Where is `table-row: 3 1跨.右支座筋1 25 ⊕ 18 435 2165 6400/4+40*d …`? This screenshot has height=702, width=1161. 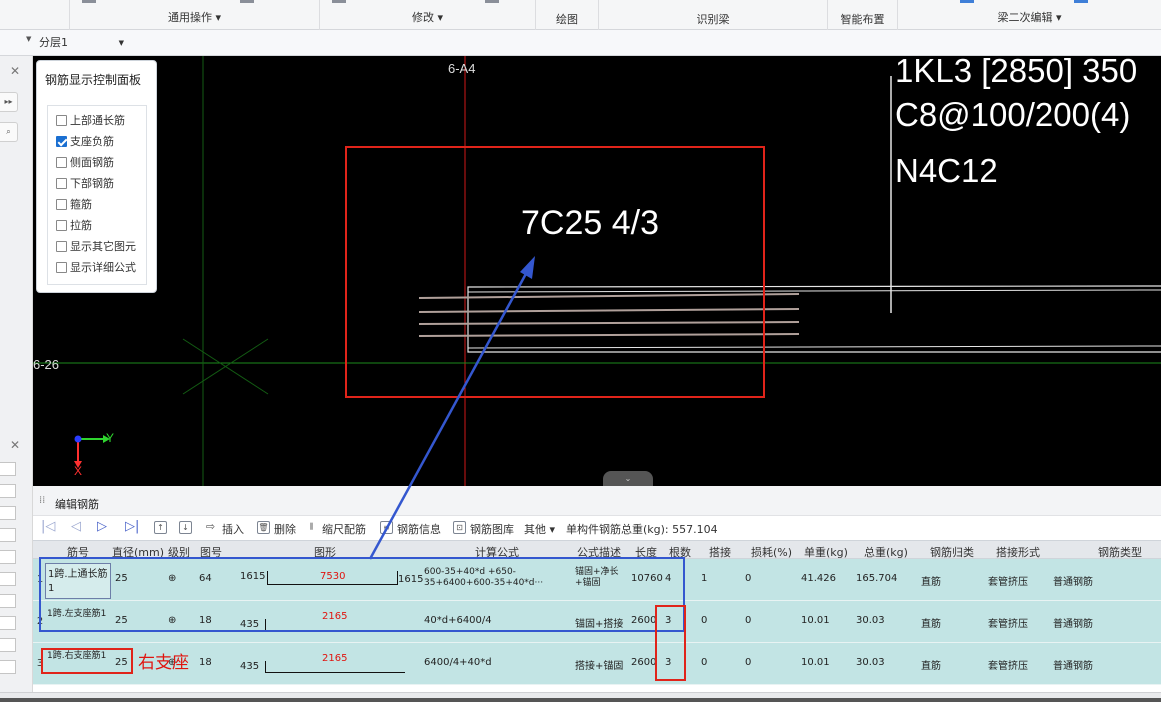
table-row: 3 1跨.右支座筋1 25 ⊕ 18 435 2165 6400/4+40*d … is located at coordinates (597, 664).